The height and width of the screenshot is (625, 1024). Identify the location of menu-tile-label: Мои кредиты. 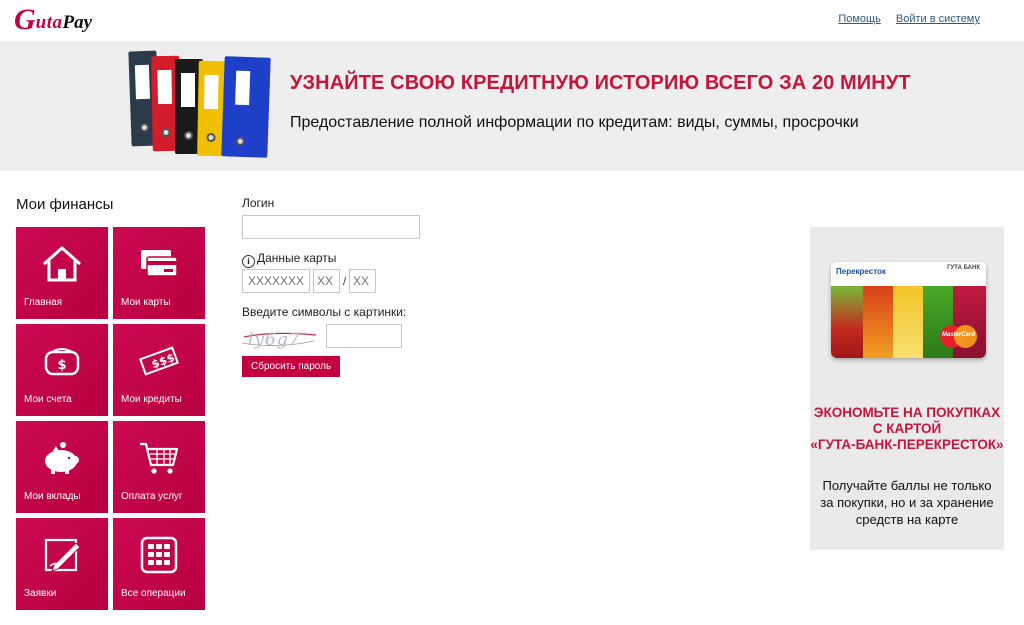
(151, 399).